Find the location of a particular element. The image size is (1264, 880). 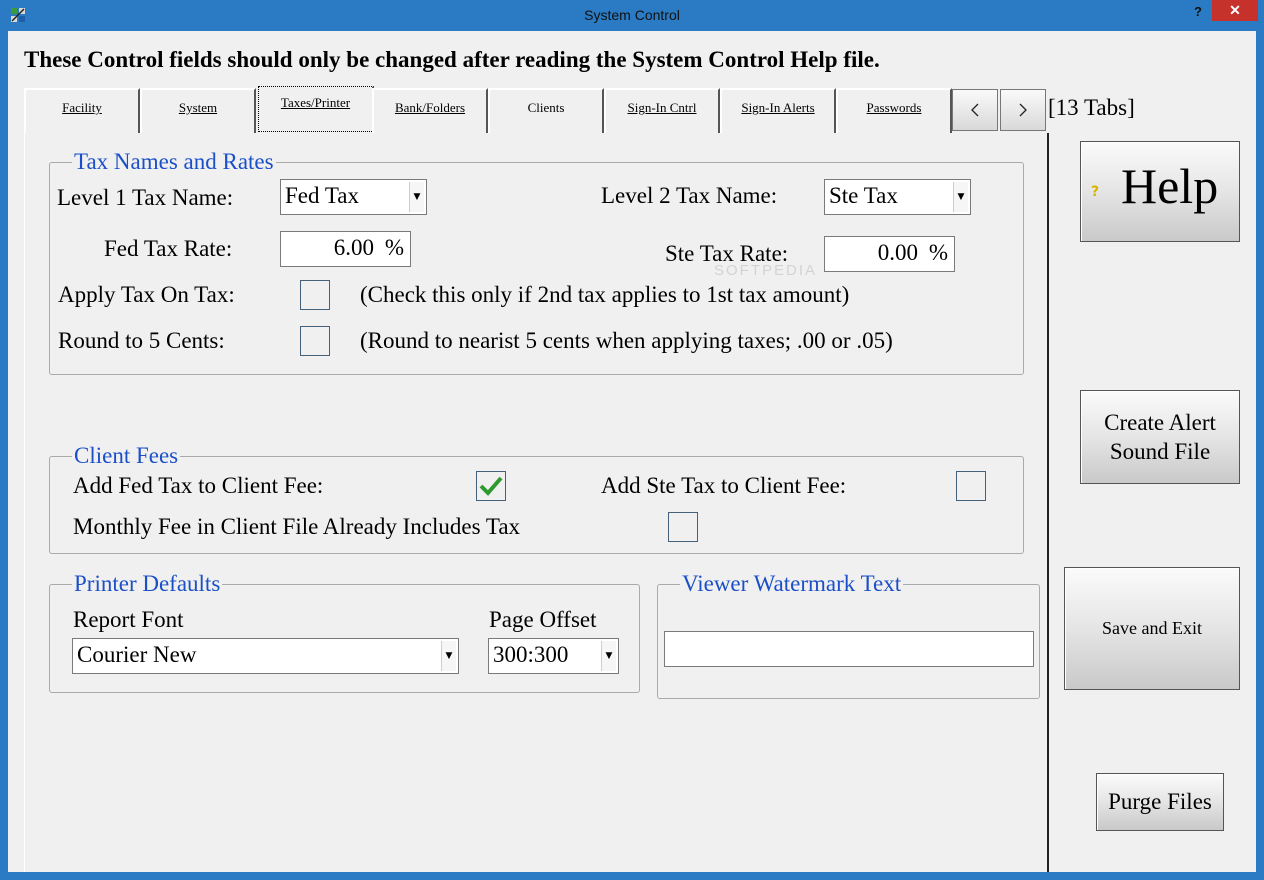

purge-files-button: Purge Files is located at coordinates (1160, 802).